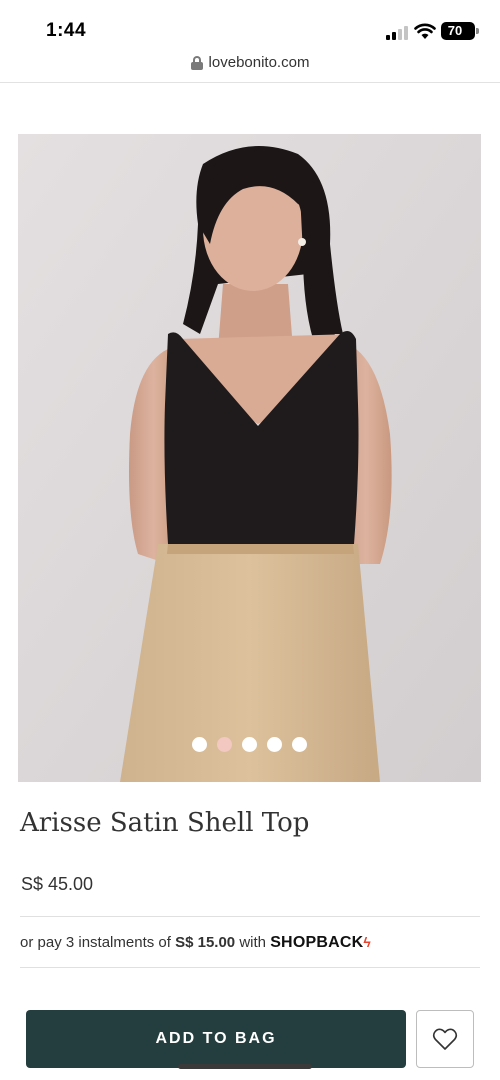  I want to click on battery-level: 70, so click(455, 30).